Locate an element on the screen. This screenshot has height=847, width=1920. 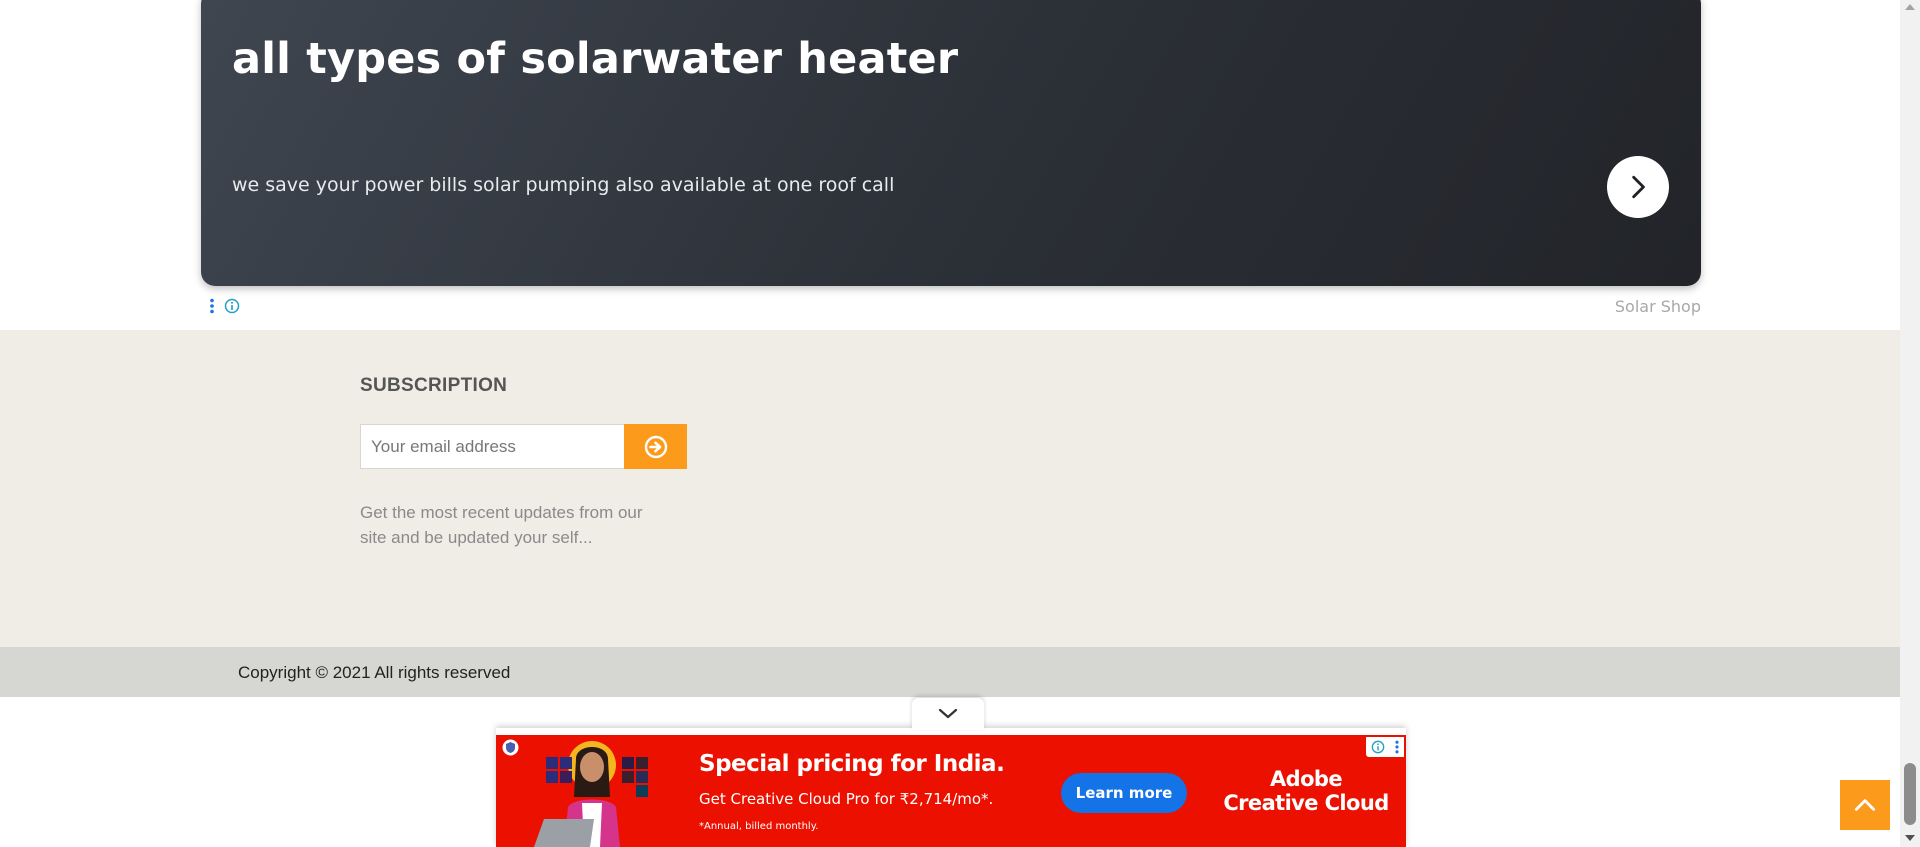
ad-options-icon is located at coordinates (212, 306).